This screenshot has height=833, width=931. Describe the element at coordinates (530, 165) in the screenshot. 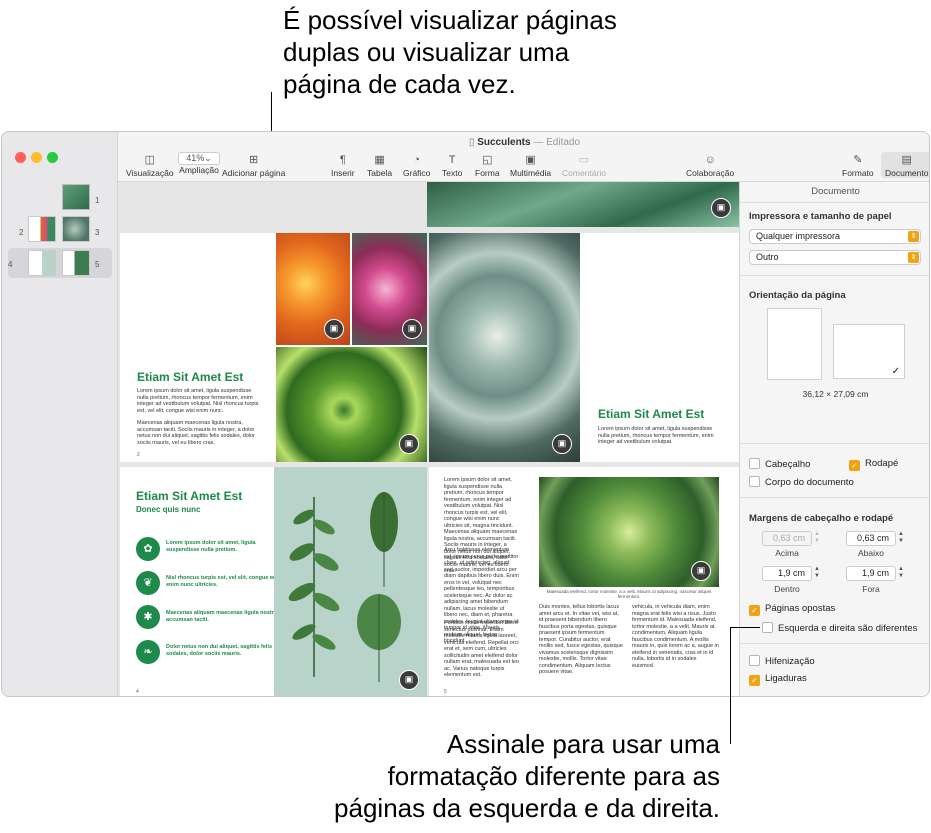

I see `media-button: ▣ Multimédia` at that location.